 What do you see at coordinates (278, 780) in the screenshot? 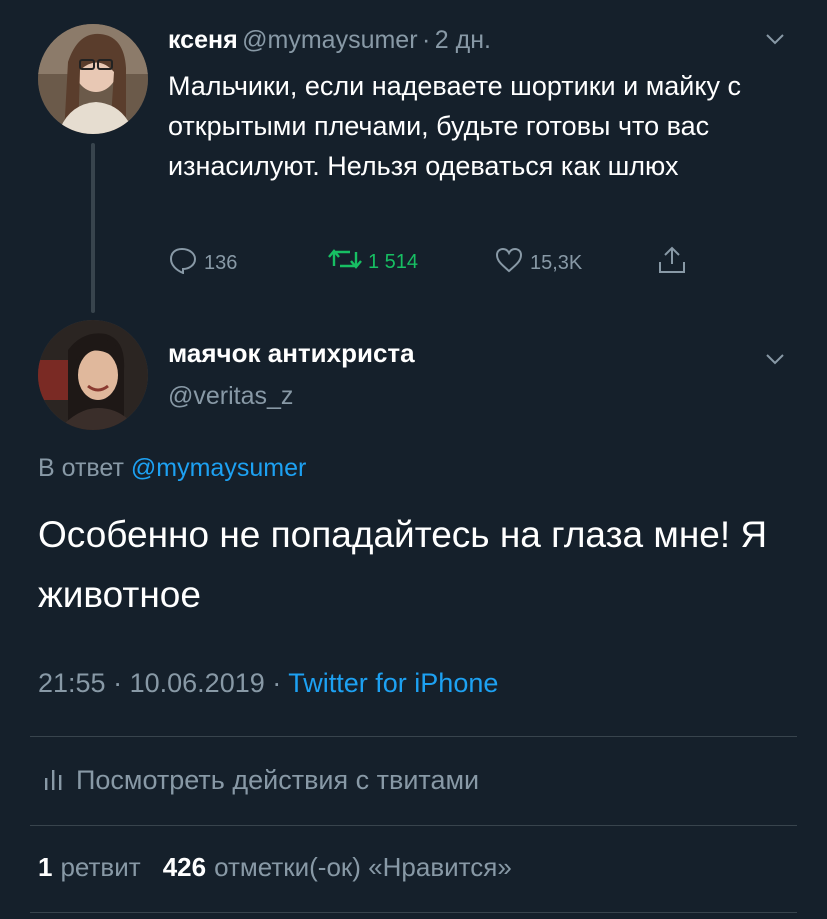
I see `tweet-activity-label: Посмотреть действия с твитами` at bounding box center [278, 780].